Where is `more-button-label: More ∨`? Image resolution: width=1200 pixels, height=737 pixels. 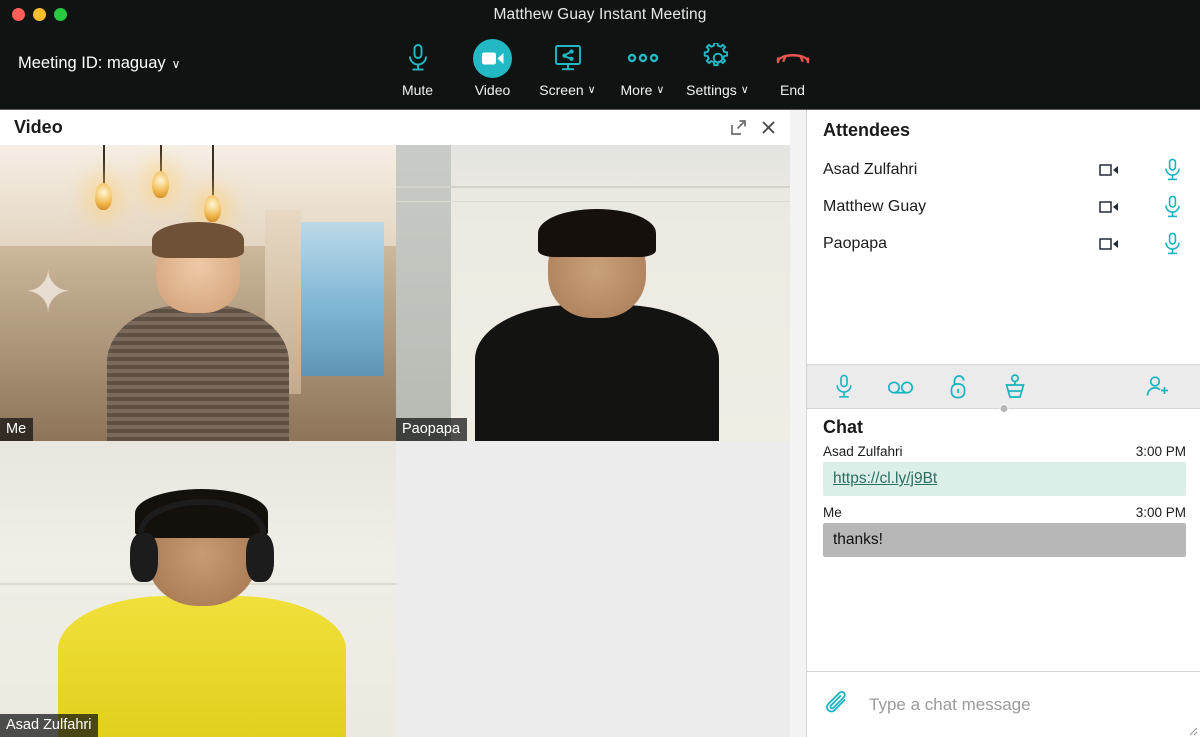 more-button-label: More ∨ is located at coordinates (642, 90).